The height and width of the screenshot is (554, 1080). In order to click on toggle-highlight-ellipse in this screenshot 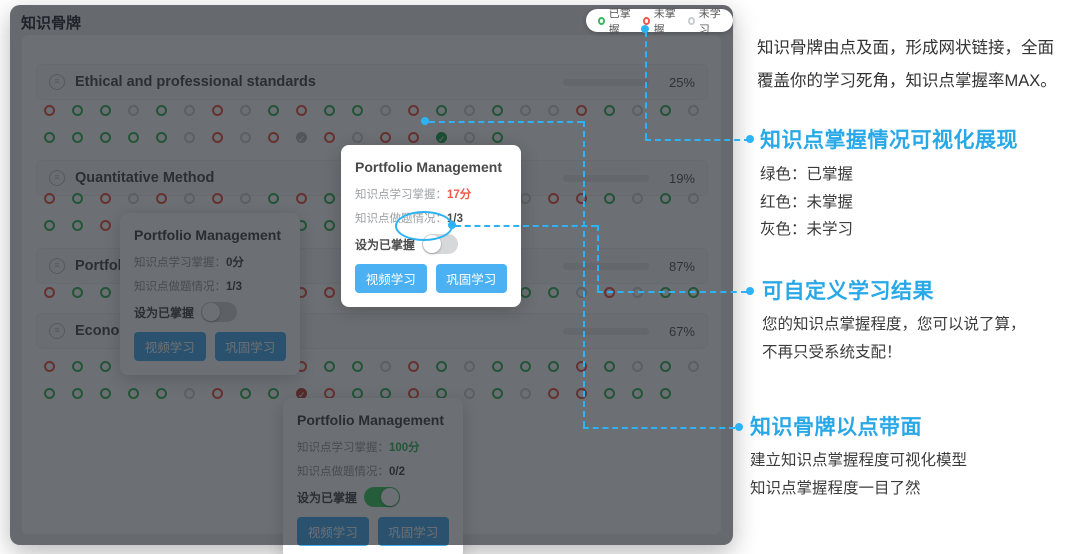, I will do `click(424, 226)`.